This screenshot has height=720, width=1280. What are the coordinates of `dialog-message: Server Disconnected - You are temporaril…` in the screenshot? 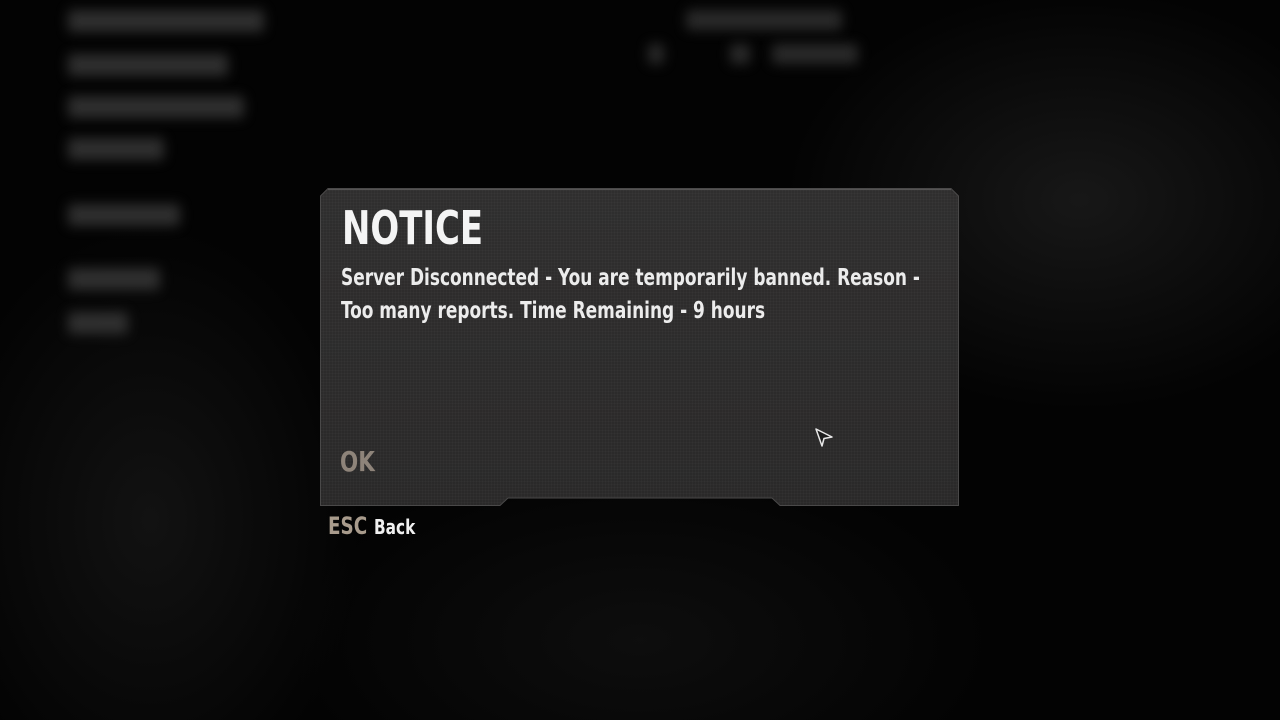 It's located at (630, 294).